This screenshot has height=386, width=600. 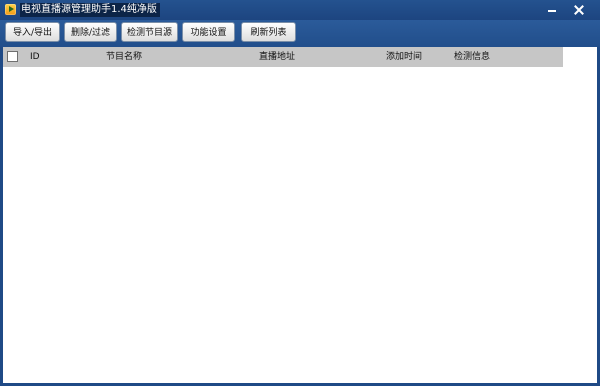 What do you see at coordinates (472, 57) in the screenshot?
I see `column-header-info: 检测信息` at bounding box center [472, 57].